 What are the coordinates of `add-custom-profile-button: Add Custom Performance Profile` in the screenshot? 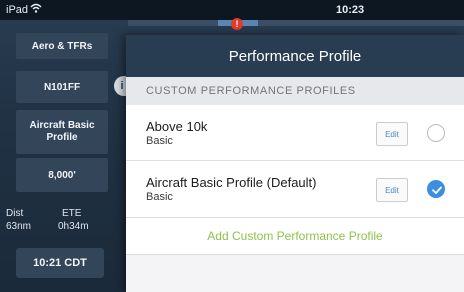 It's located at (295, 236).